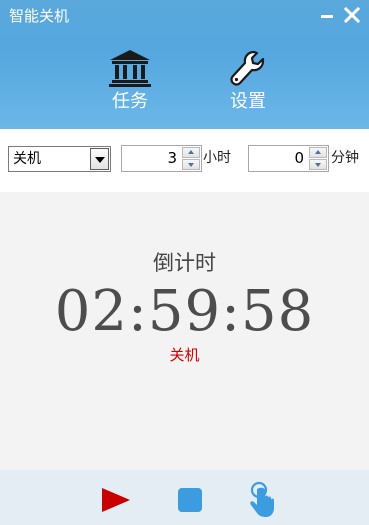 The height and width of the screenshot is (525, 369). What do you see at coordinates (161, 158) in the screenshot?
I see `hours-stepper: 3` at bounding box center [161, 158].